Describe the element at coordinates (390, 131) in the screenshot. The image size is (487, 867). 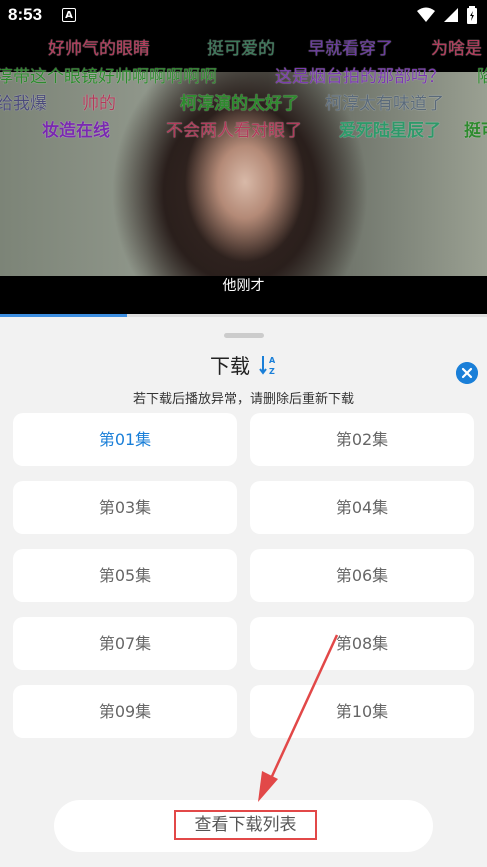
I see `danmaku-comment: 爱死陆星辰了` at that location.